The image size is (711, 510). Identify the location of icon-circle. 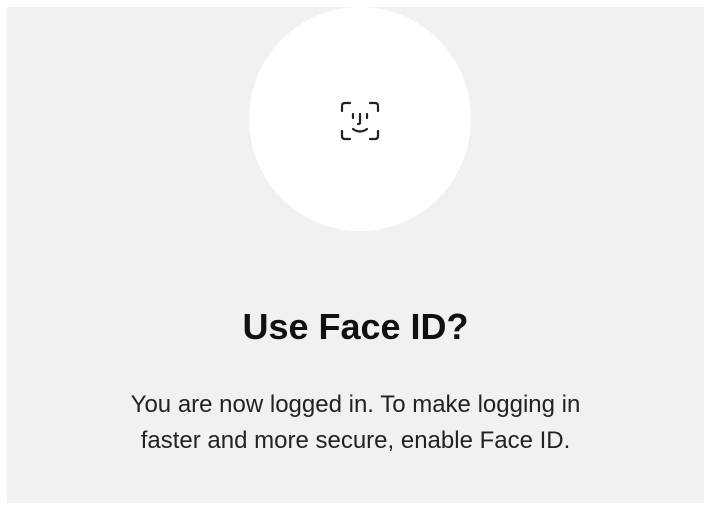
(360, 119).